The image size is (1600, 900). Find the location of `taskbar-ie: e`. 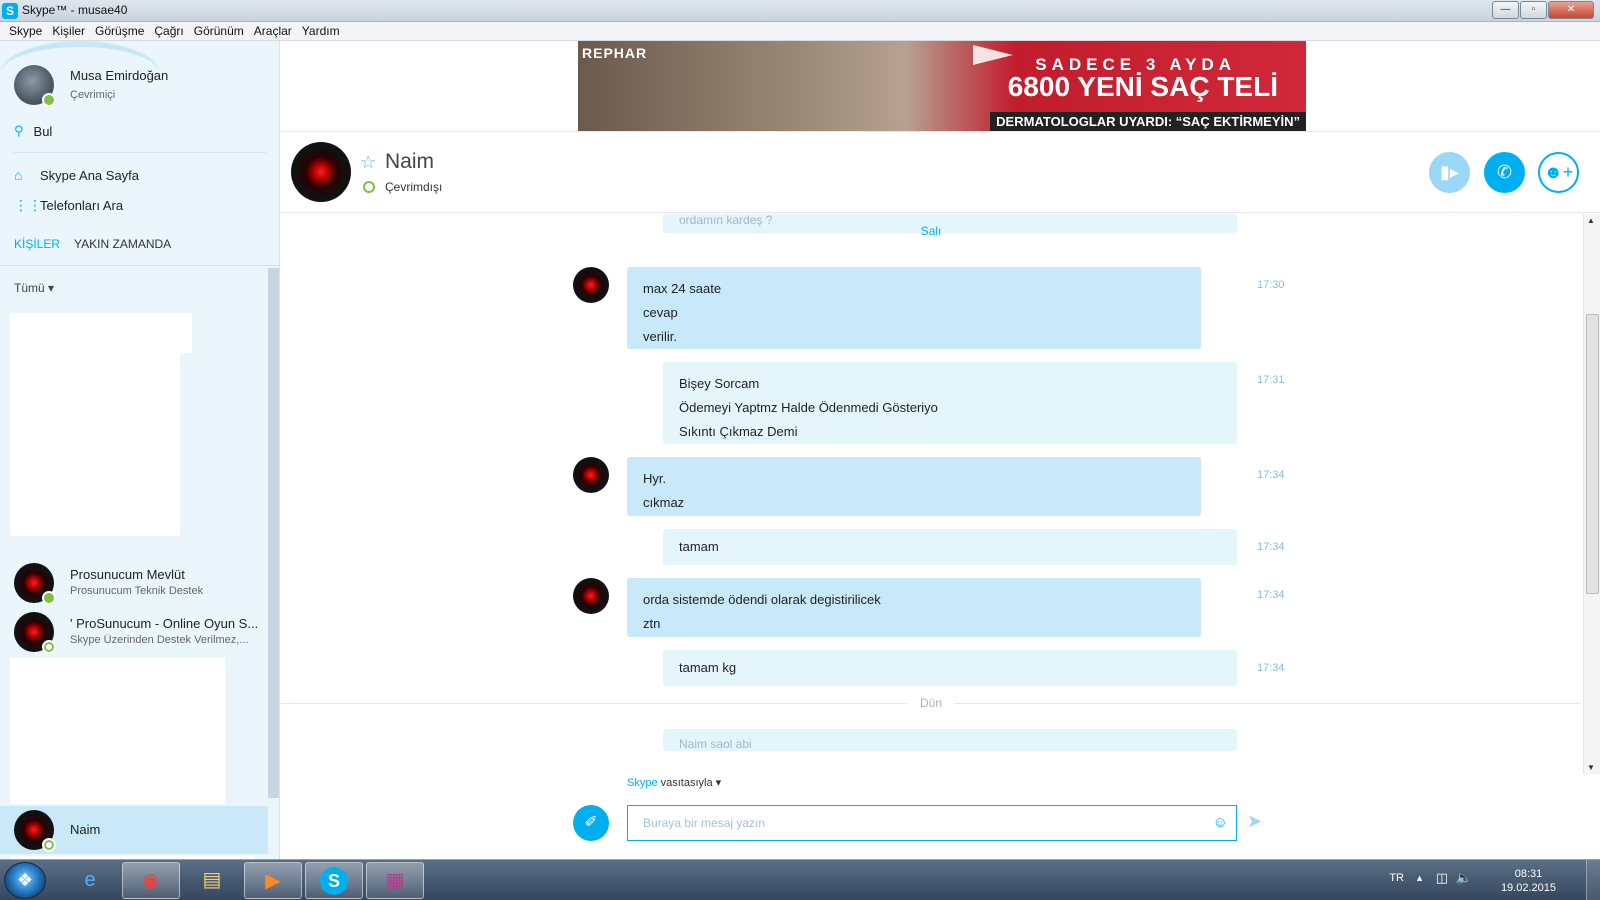

taskbar-ie: e is located at coordinates (90, 880).